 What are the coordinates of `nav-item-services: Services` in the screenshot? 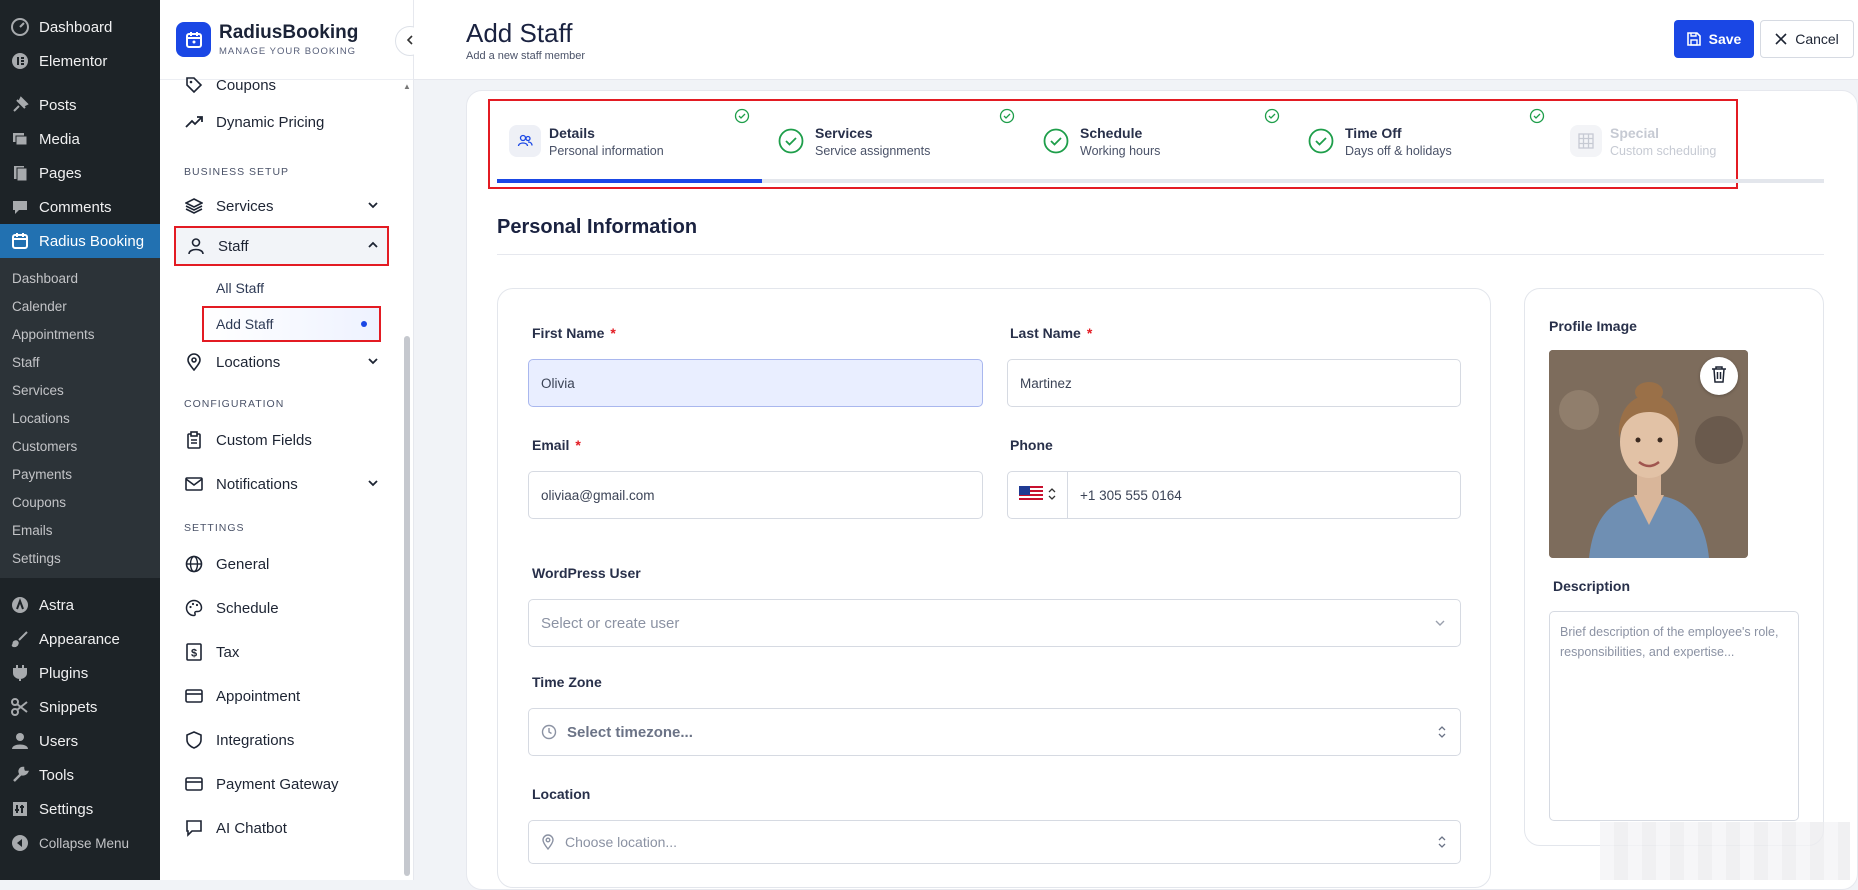 It's located at (281, 206).